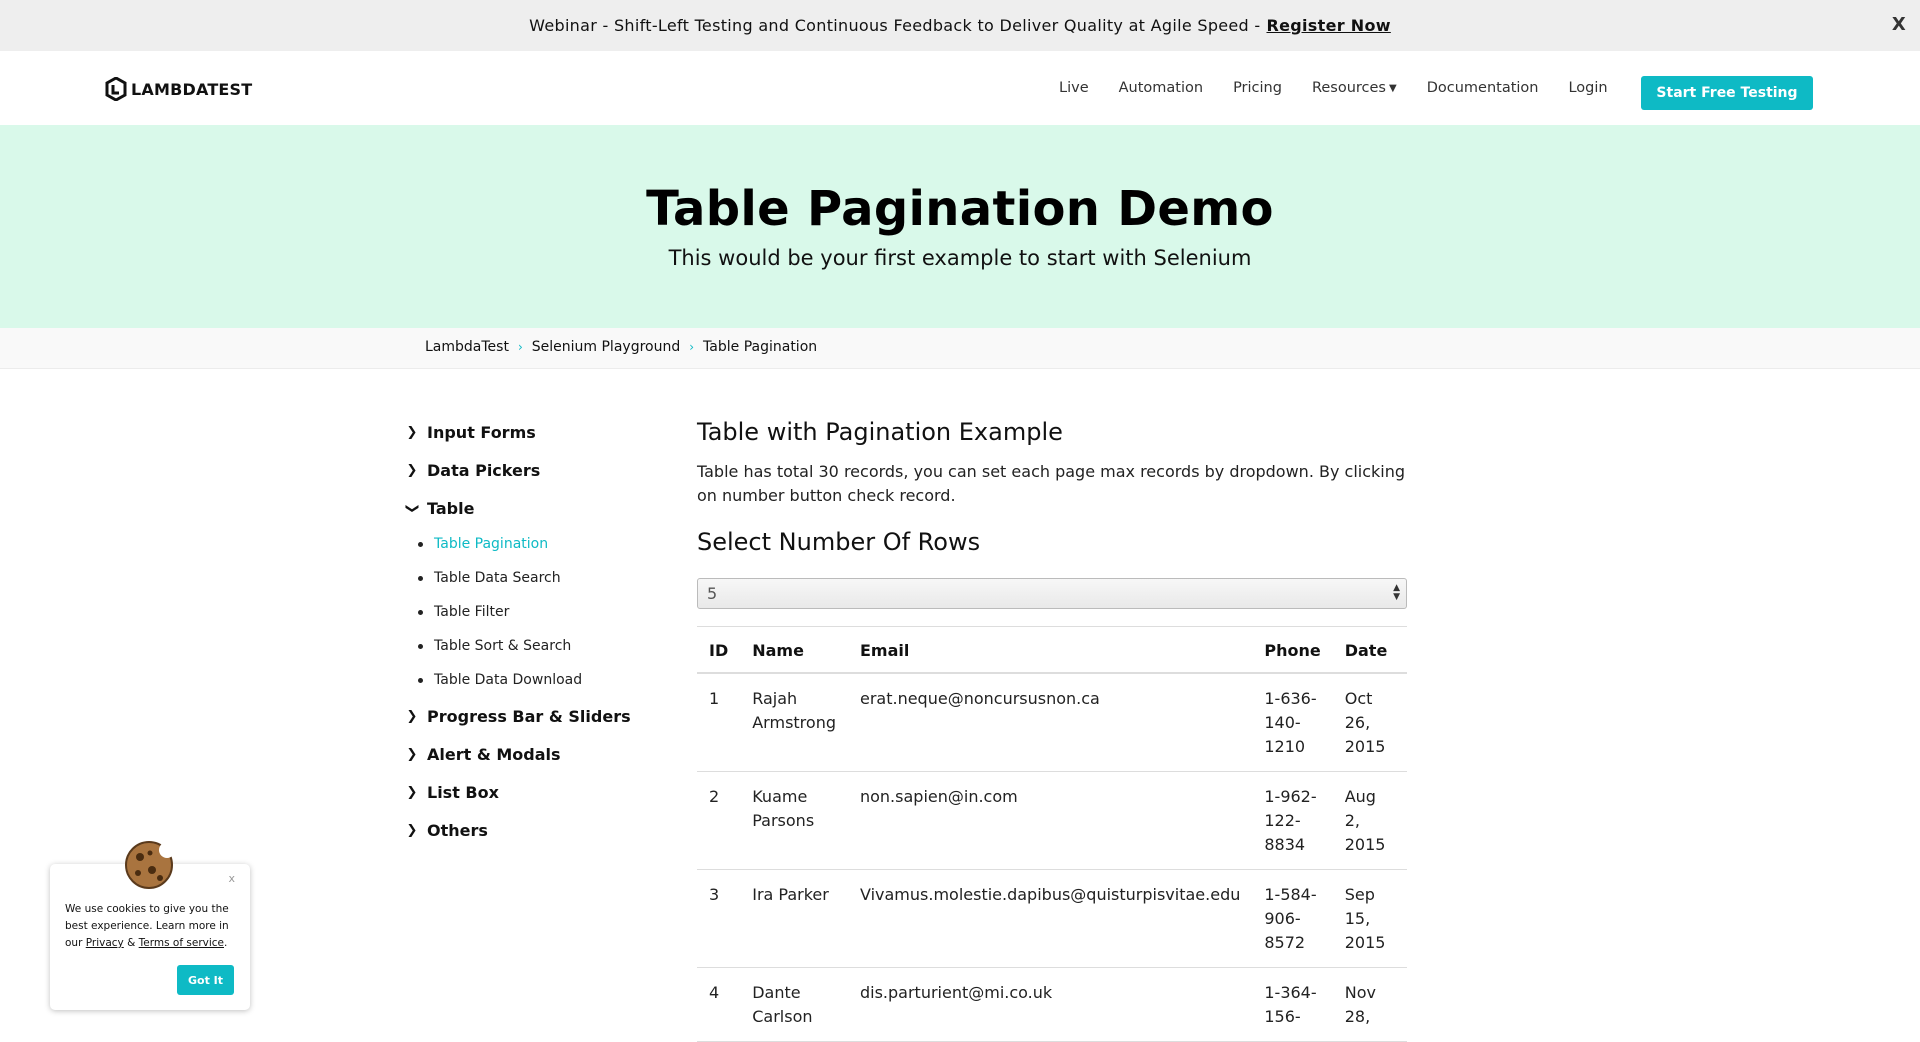 The height and width of the screenshot is (1042, 1920). What do you see at coordinates (508, 680) in the screenshot?
I see `sidebar-subitem-label: Table Data Download` at bounding box center [508, 680].